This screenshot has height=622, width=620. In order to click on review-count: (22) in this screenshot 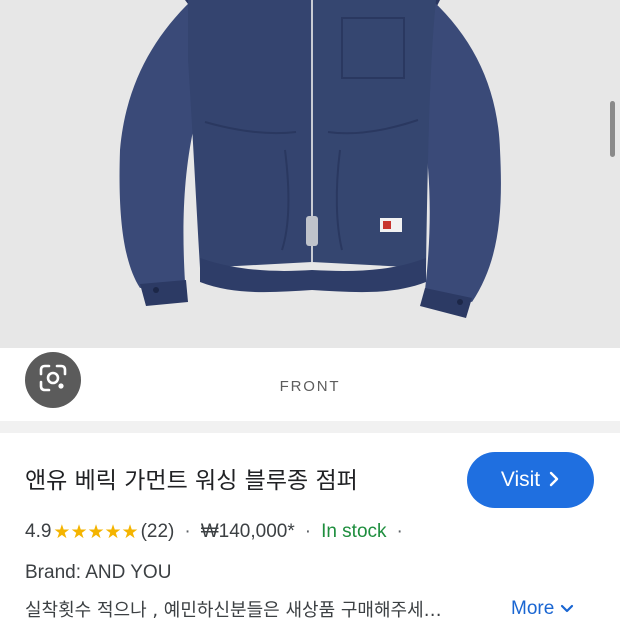, I will do `click(158, 532)`.